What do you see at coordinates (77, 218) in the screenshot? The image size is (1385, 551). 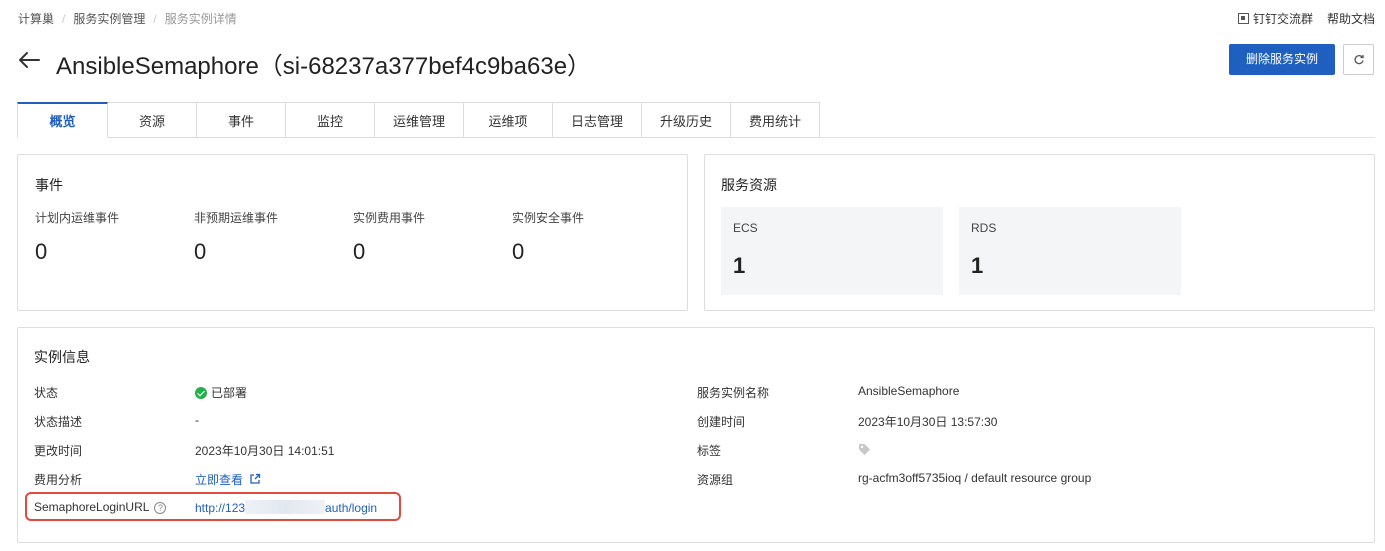 I see `event-label-planned: 计划内运维事件` at bounding box center [77, 218].